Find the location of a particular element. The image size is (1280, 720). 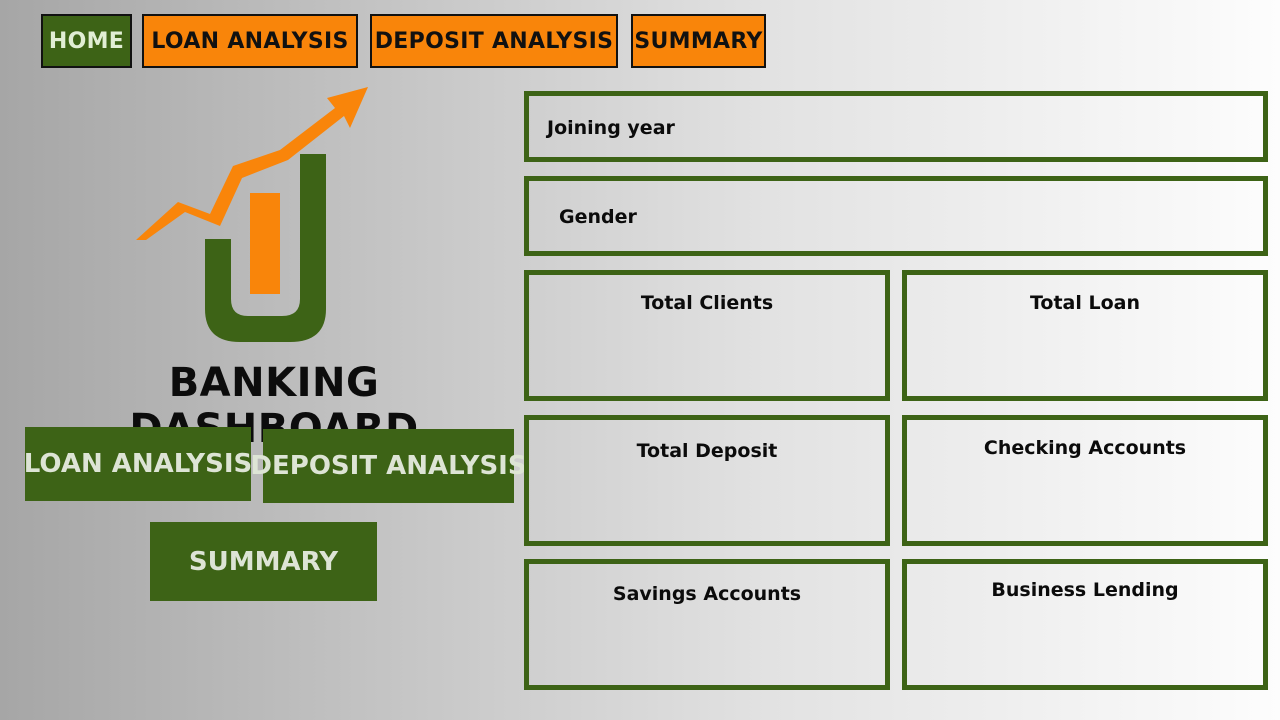

summary-button: SUMMARY is located at coordinates (263, 561).